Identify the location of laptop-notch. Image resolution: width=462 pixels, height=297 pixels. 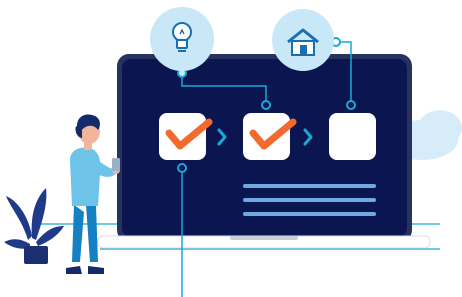
(264, 238).